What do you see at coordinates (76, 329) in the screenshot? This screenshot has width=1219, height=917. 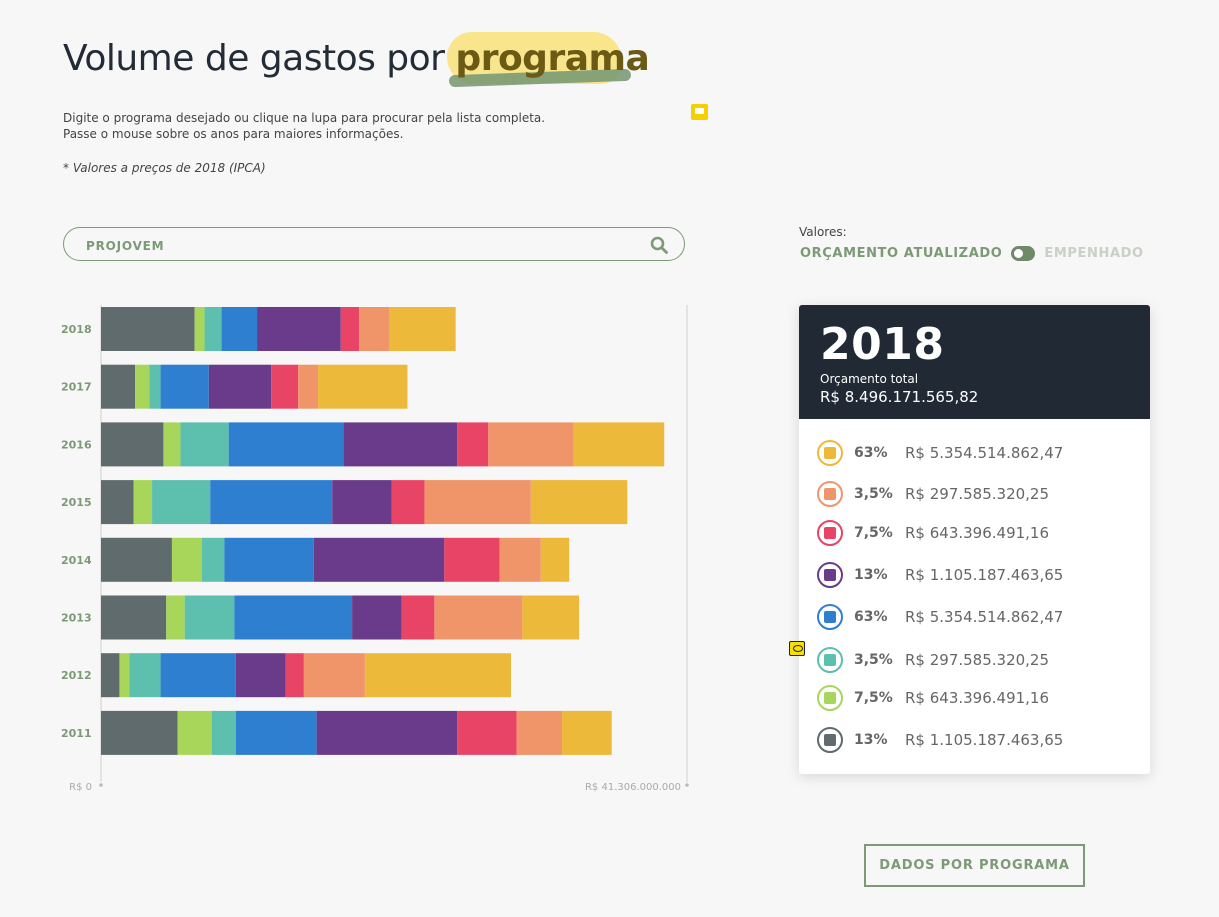 I see `year-label: 2018` at bounding box center [76, 329].